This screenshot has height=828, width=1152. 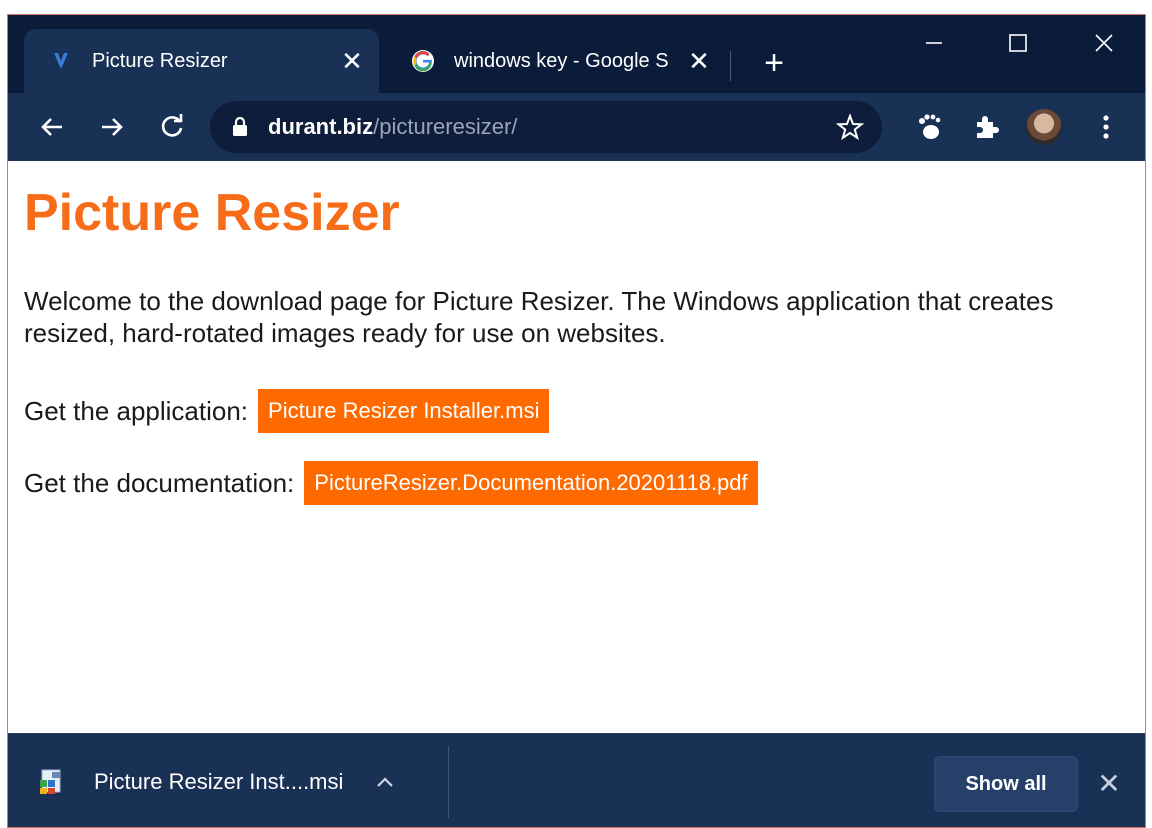 I want to click on new-tab-button: +, so click(x=774, y=63).